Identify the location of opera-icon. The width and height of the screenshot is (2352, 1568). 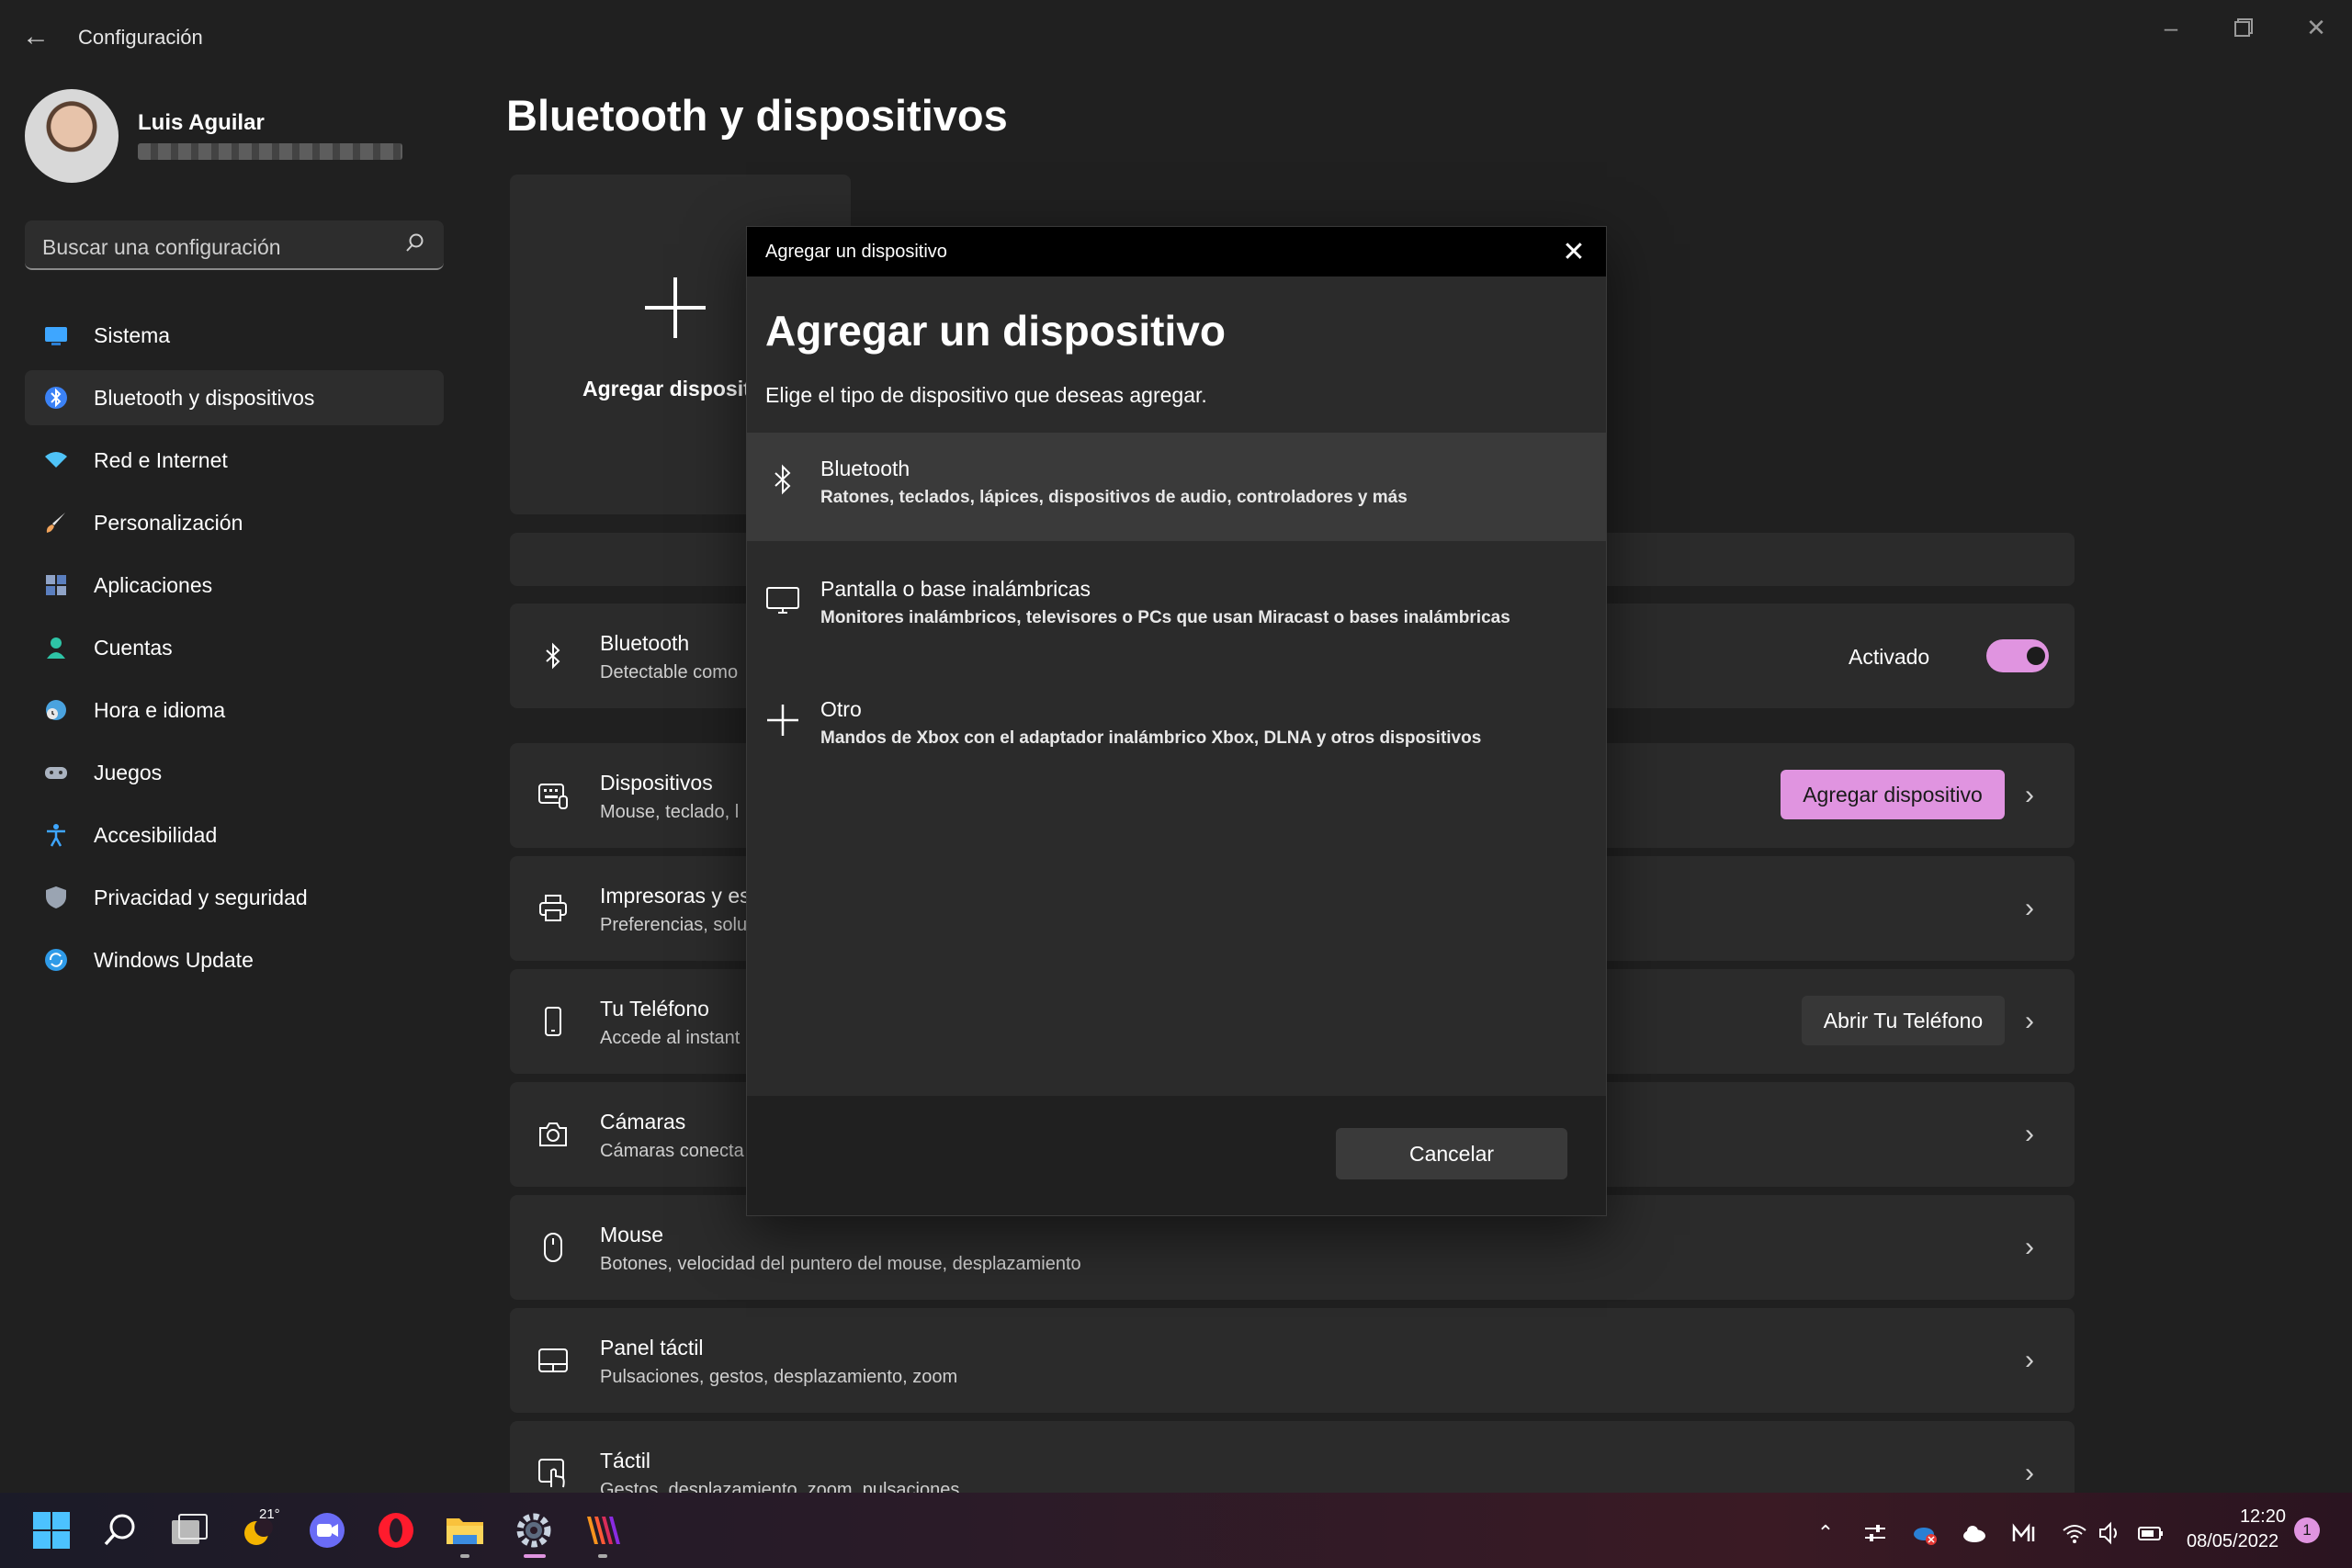
(396, 1530).